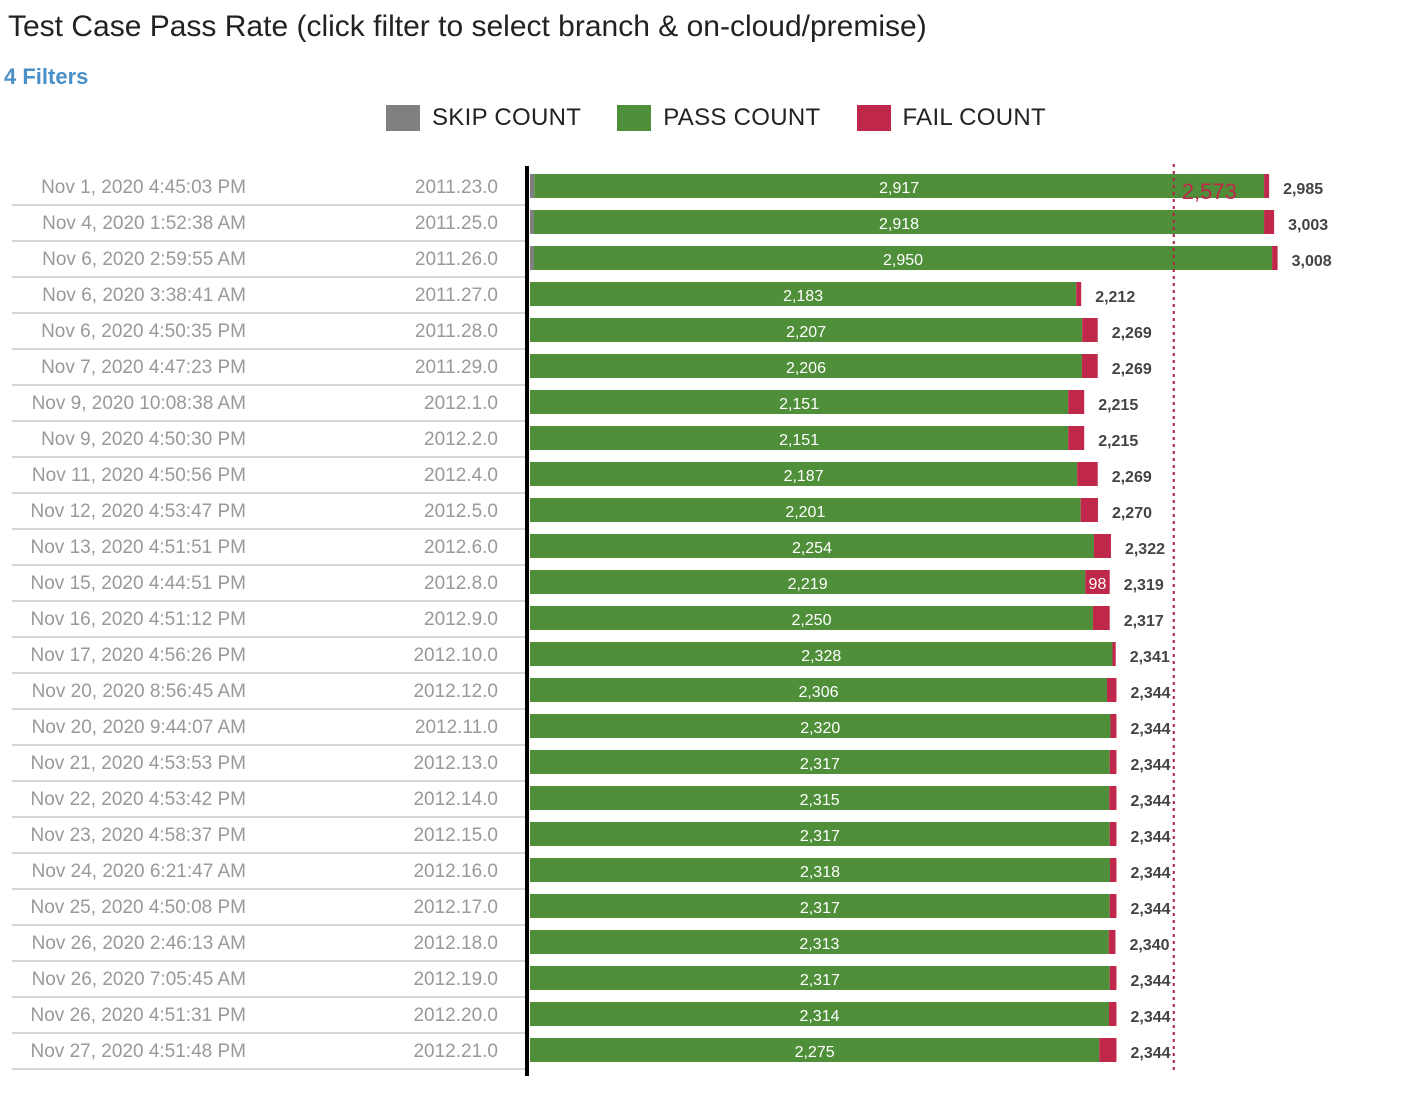 The height and width of the screenshot is (1112, 1404). Describe the element at coordinates (456, 223) in the screenshot. I see `row-build-label: 2011.25.0` at that location.